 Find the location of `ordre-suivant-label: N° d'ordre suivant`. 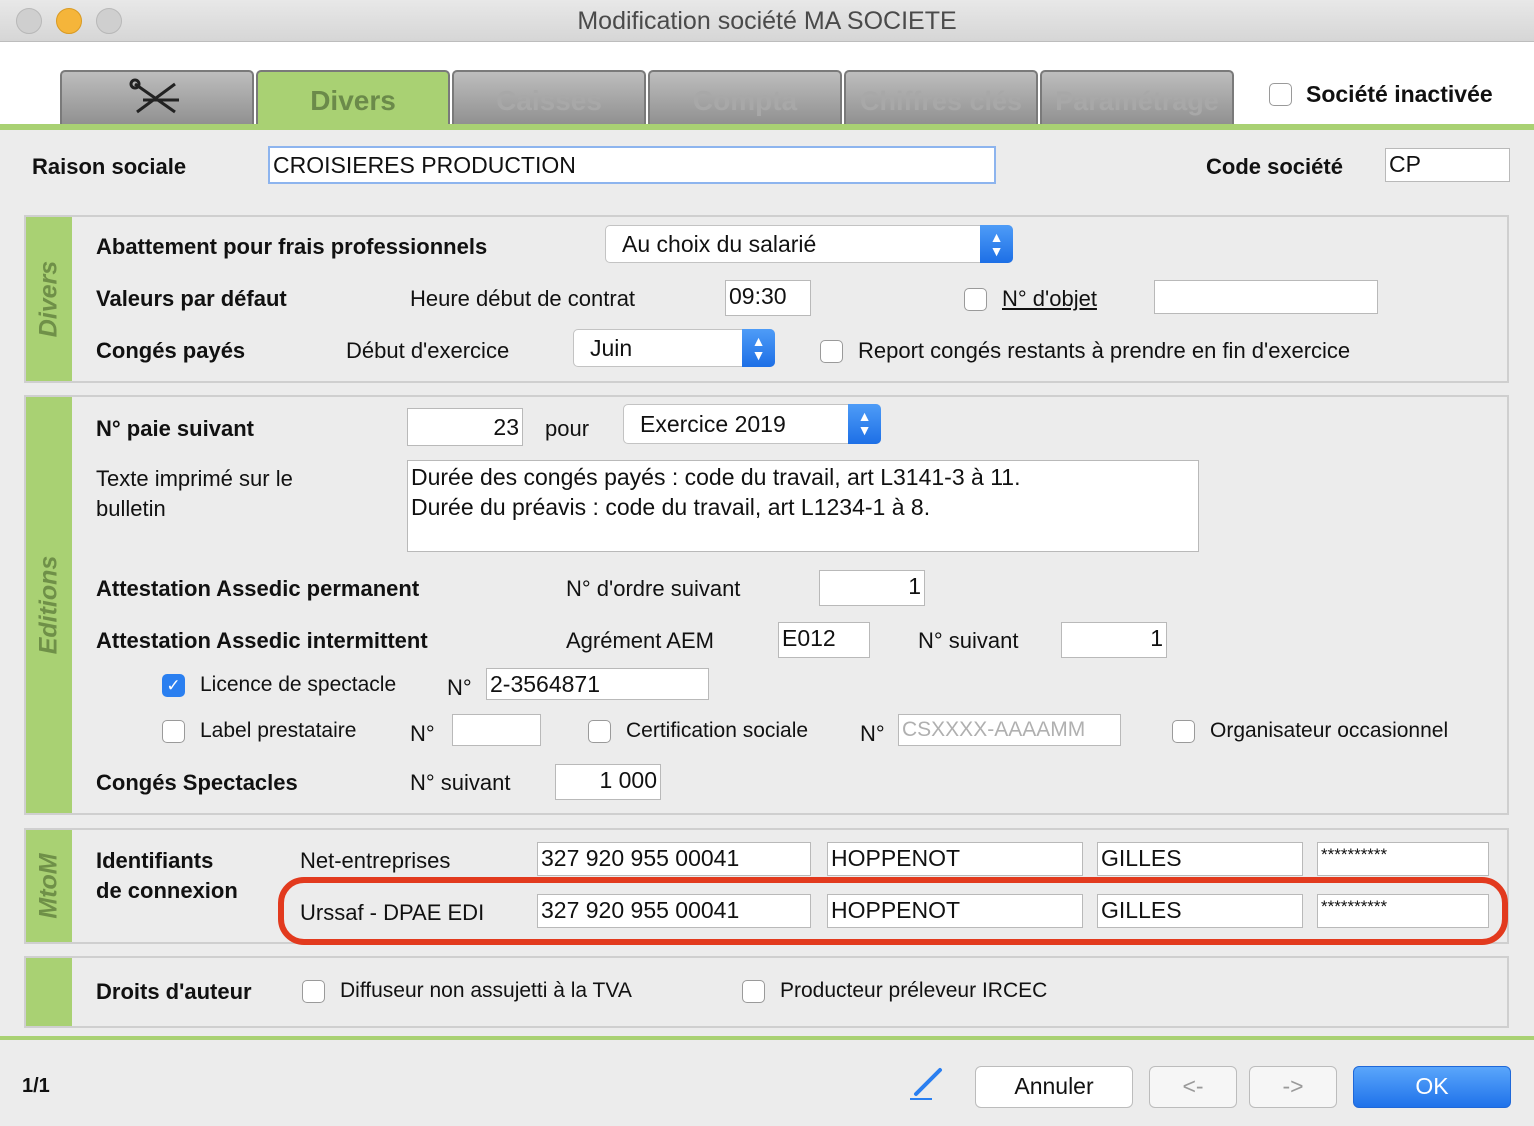

ordre-suivant-label: N° d'ordre suivant is located at coordinates (653, 588).